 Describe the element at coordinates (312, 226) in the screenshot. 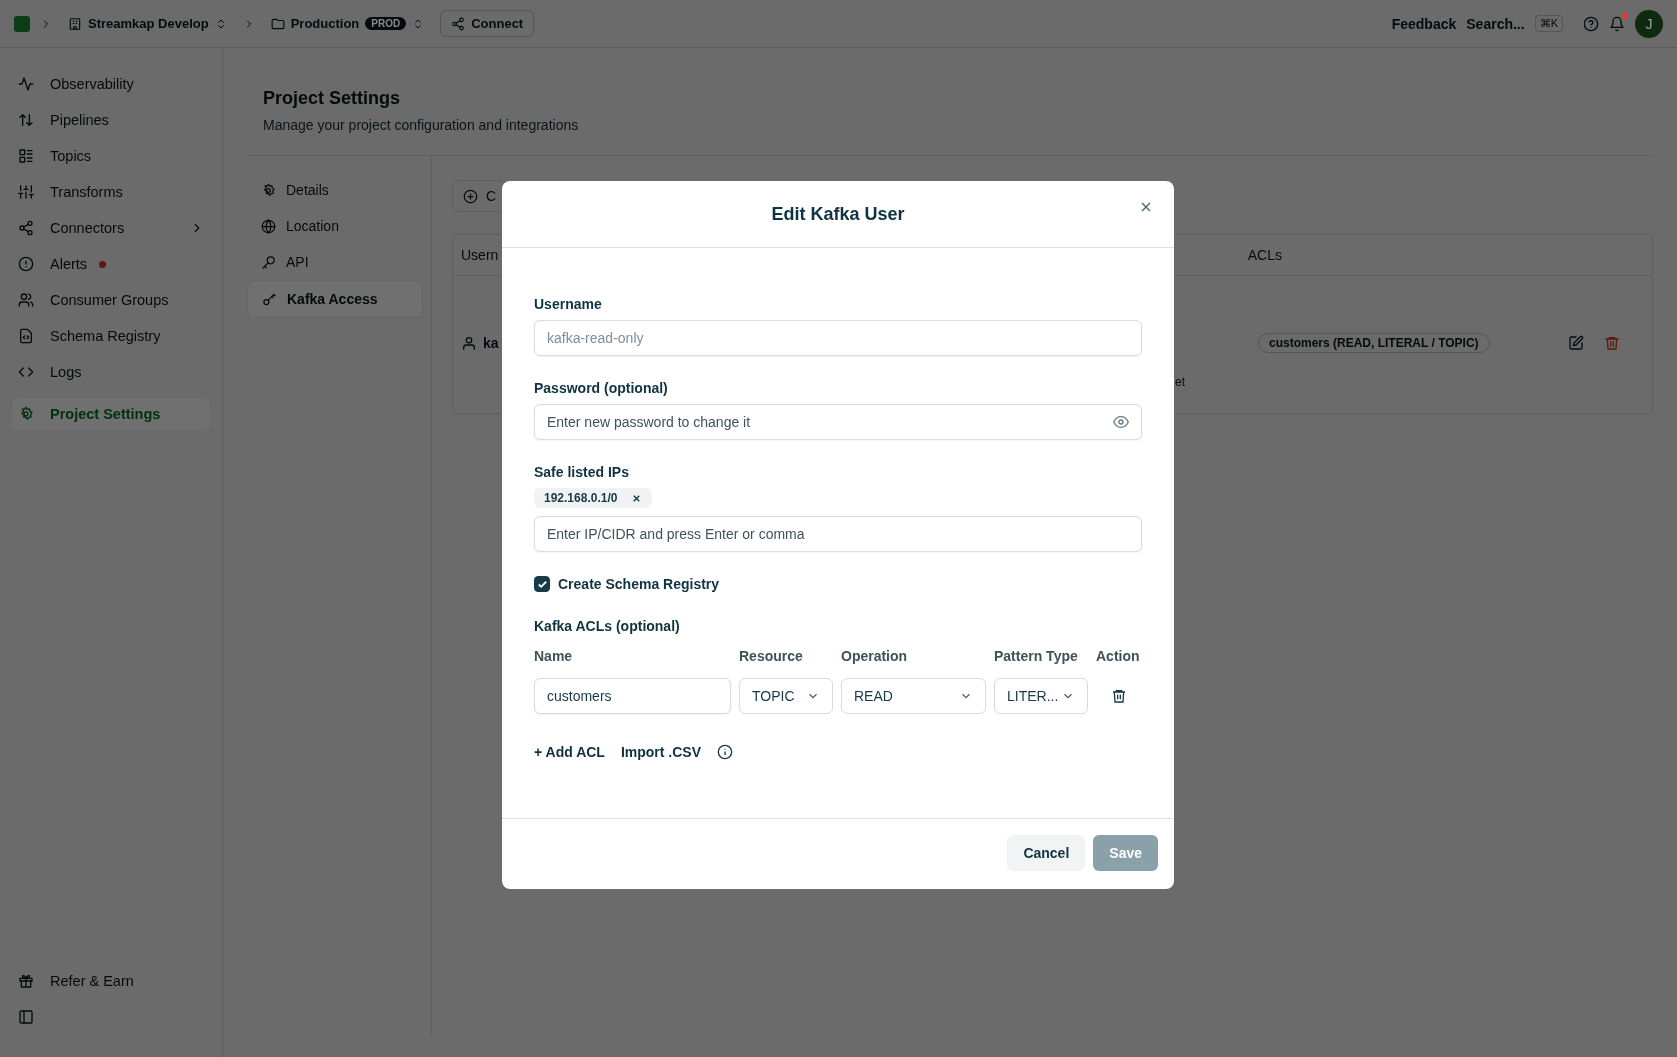

I see `nav-label: Location` at that location.